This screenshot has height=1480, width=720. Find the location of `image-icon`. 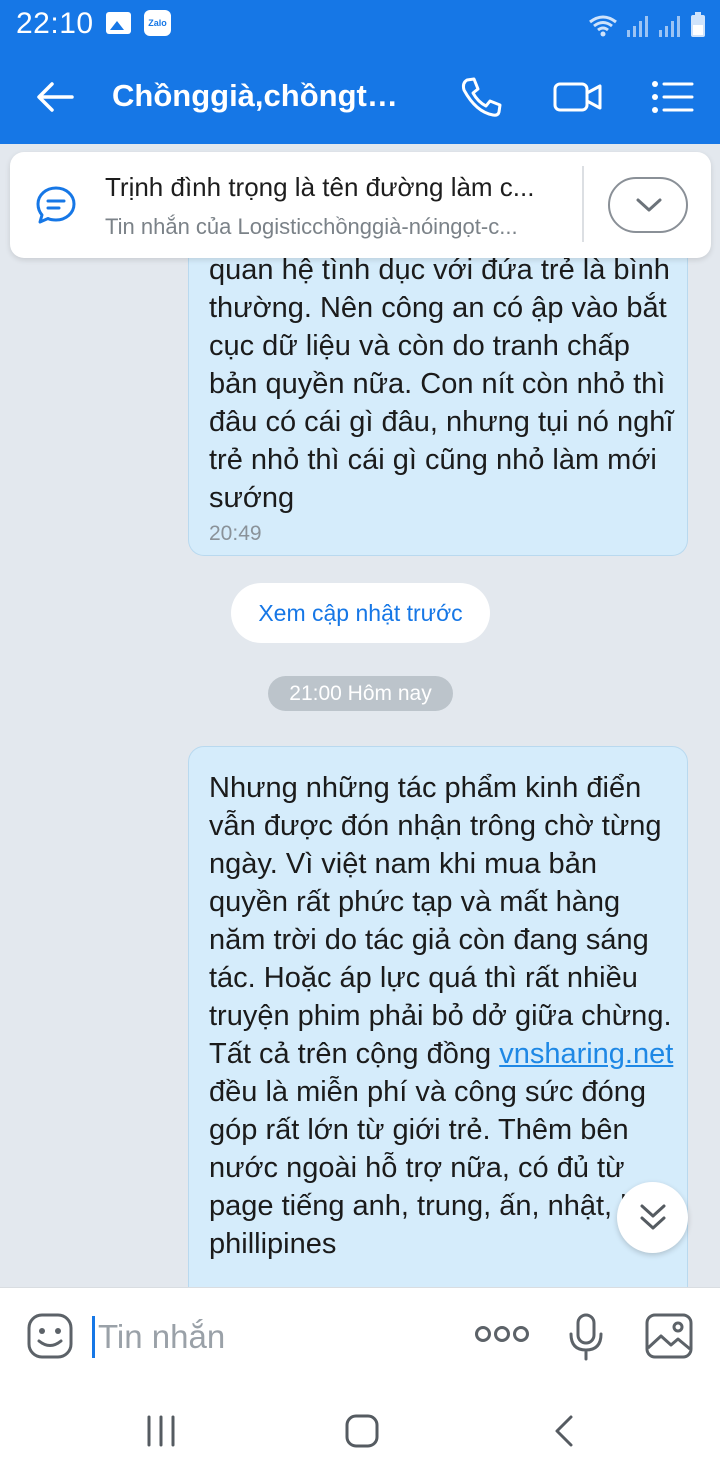

image-icon is located at coordinates (669, 1336).